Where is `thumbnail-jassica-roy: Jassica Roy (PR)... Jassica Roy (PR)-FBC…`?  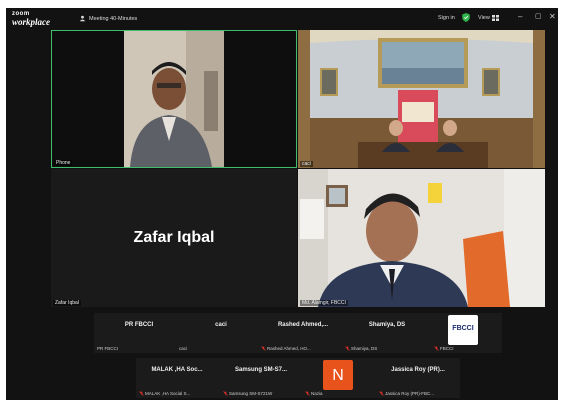 thumbnail-jassica-roy: Jassica Roy (PR)... Jassica Roy (PR)-FBC… is located at coordinates (418, 378).